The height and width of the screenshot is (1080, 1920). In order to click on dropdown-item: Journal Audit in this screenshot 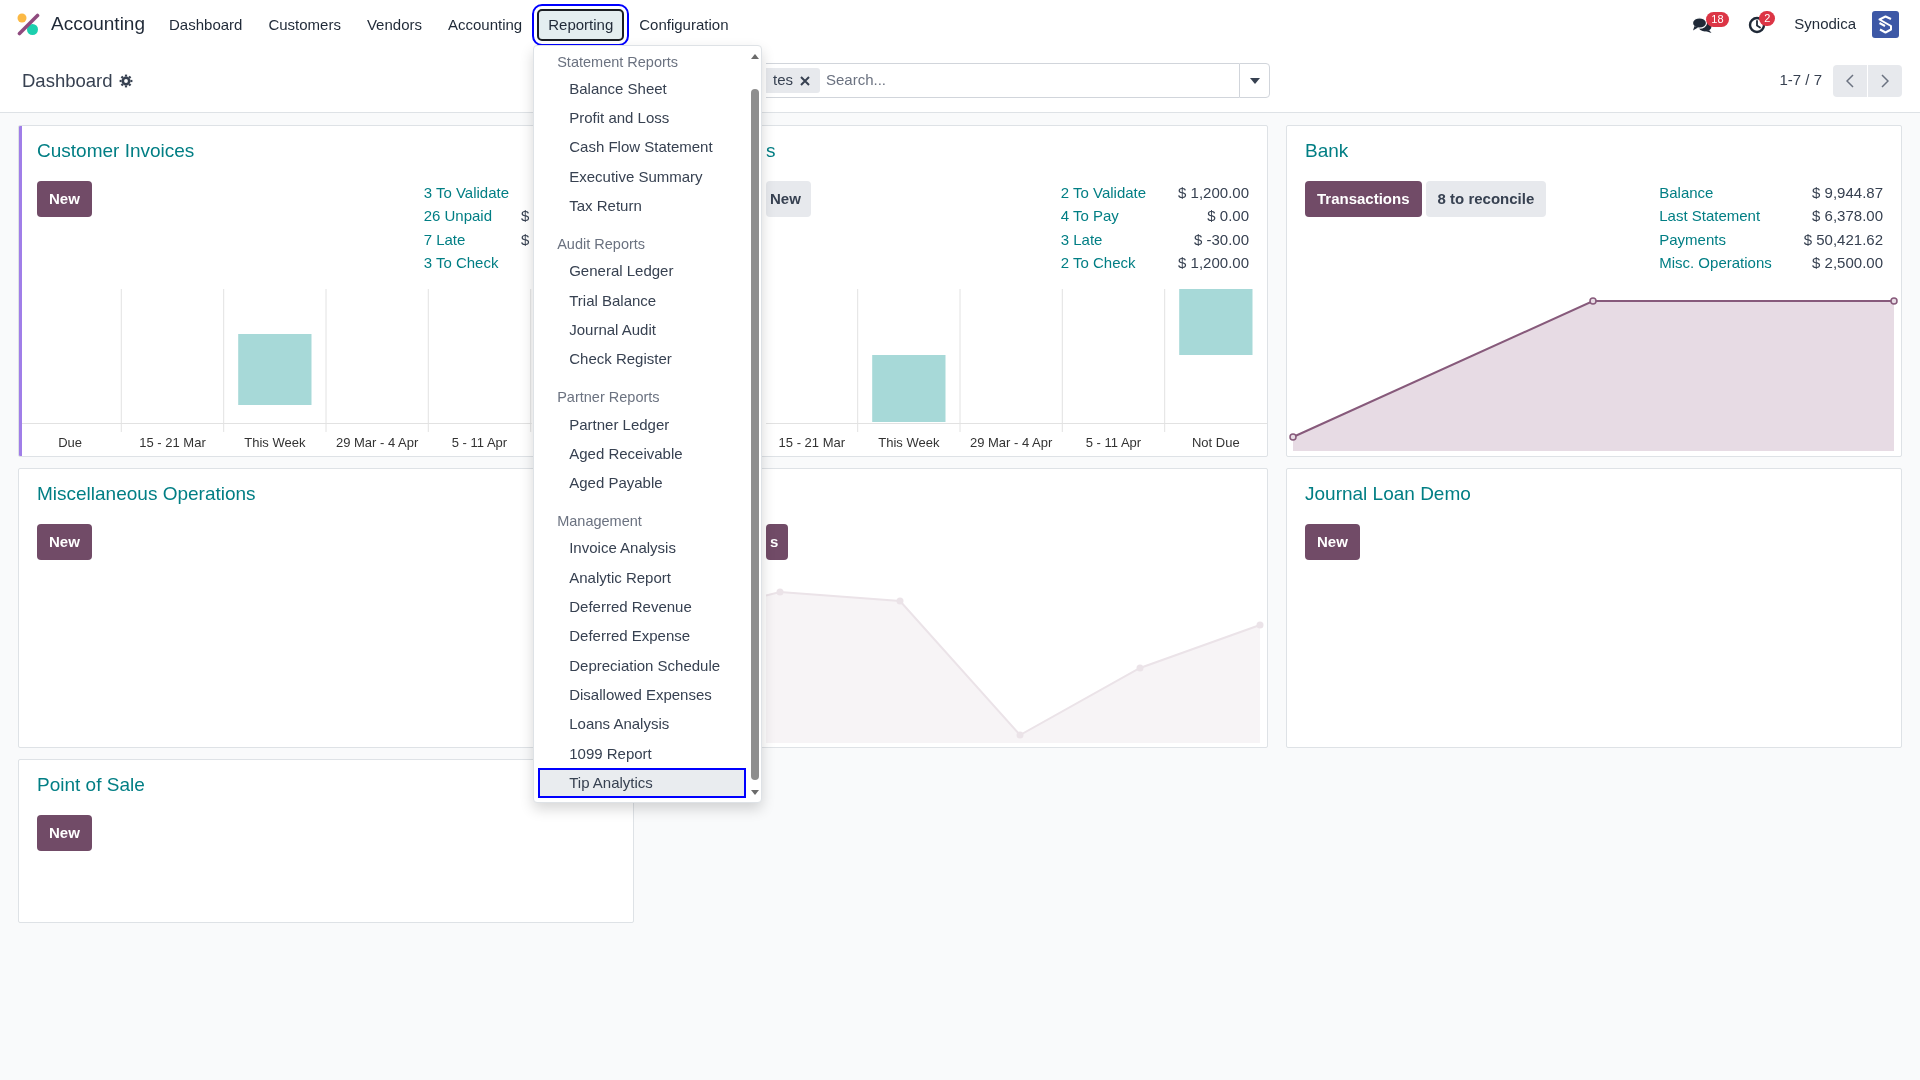, I will do `click(642, 330)`.